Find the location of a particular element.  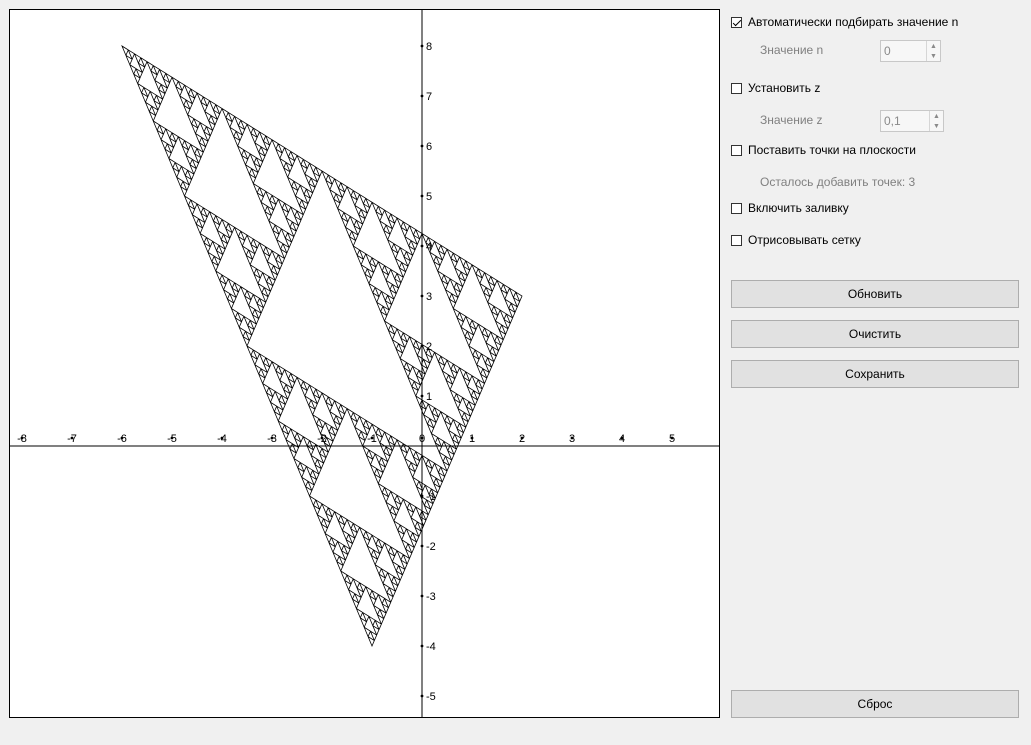

x-tick-label: -5 is located at coordinates (172, 439).